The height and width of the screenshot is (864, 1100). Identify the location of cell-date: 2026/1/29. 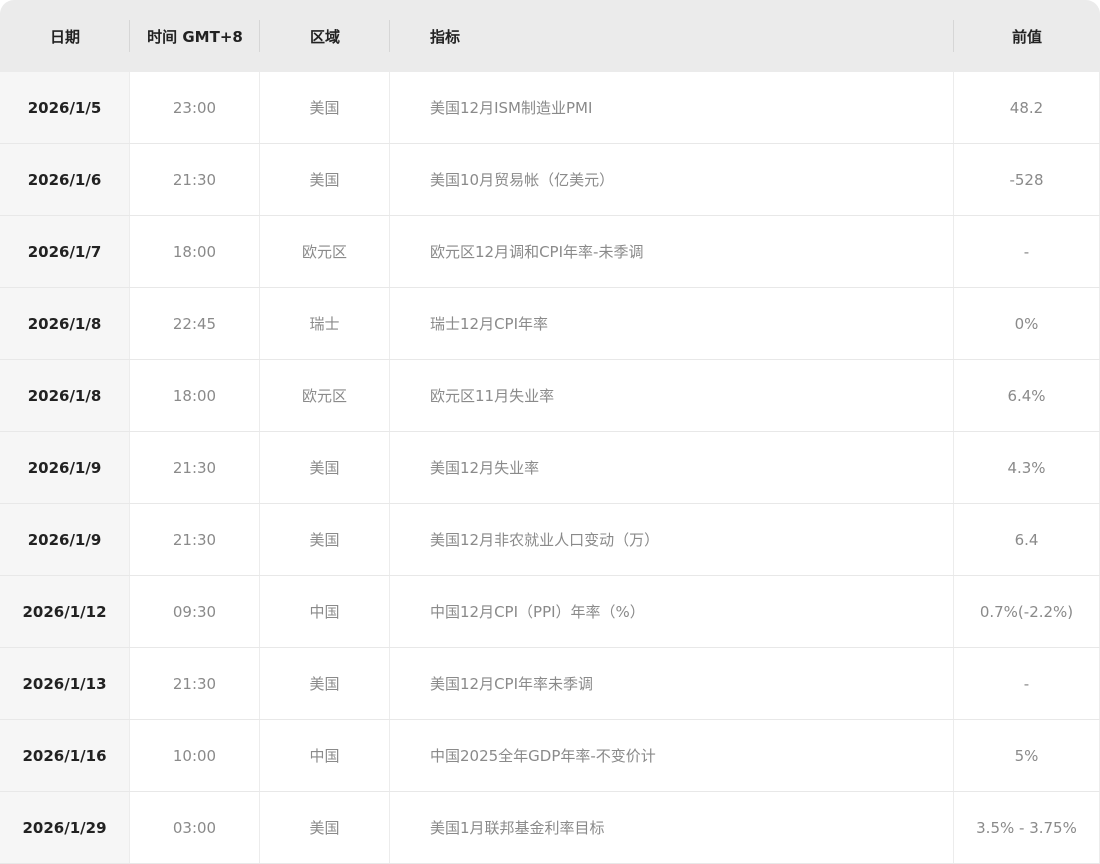
(65, 827).